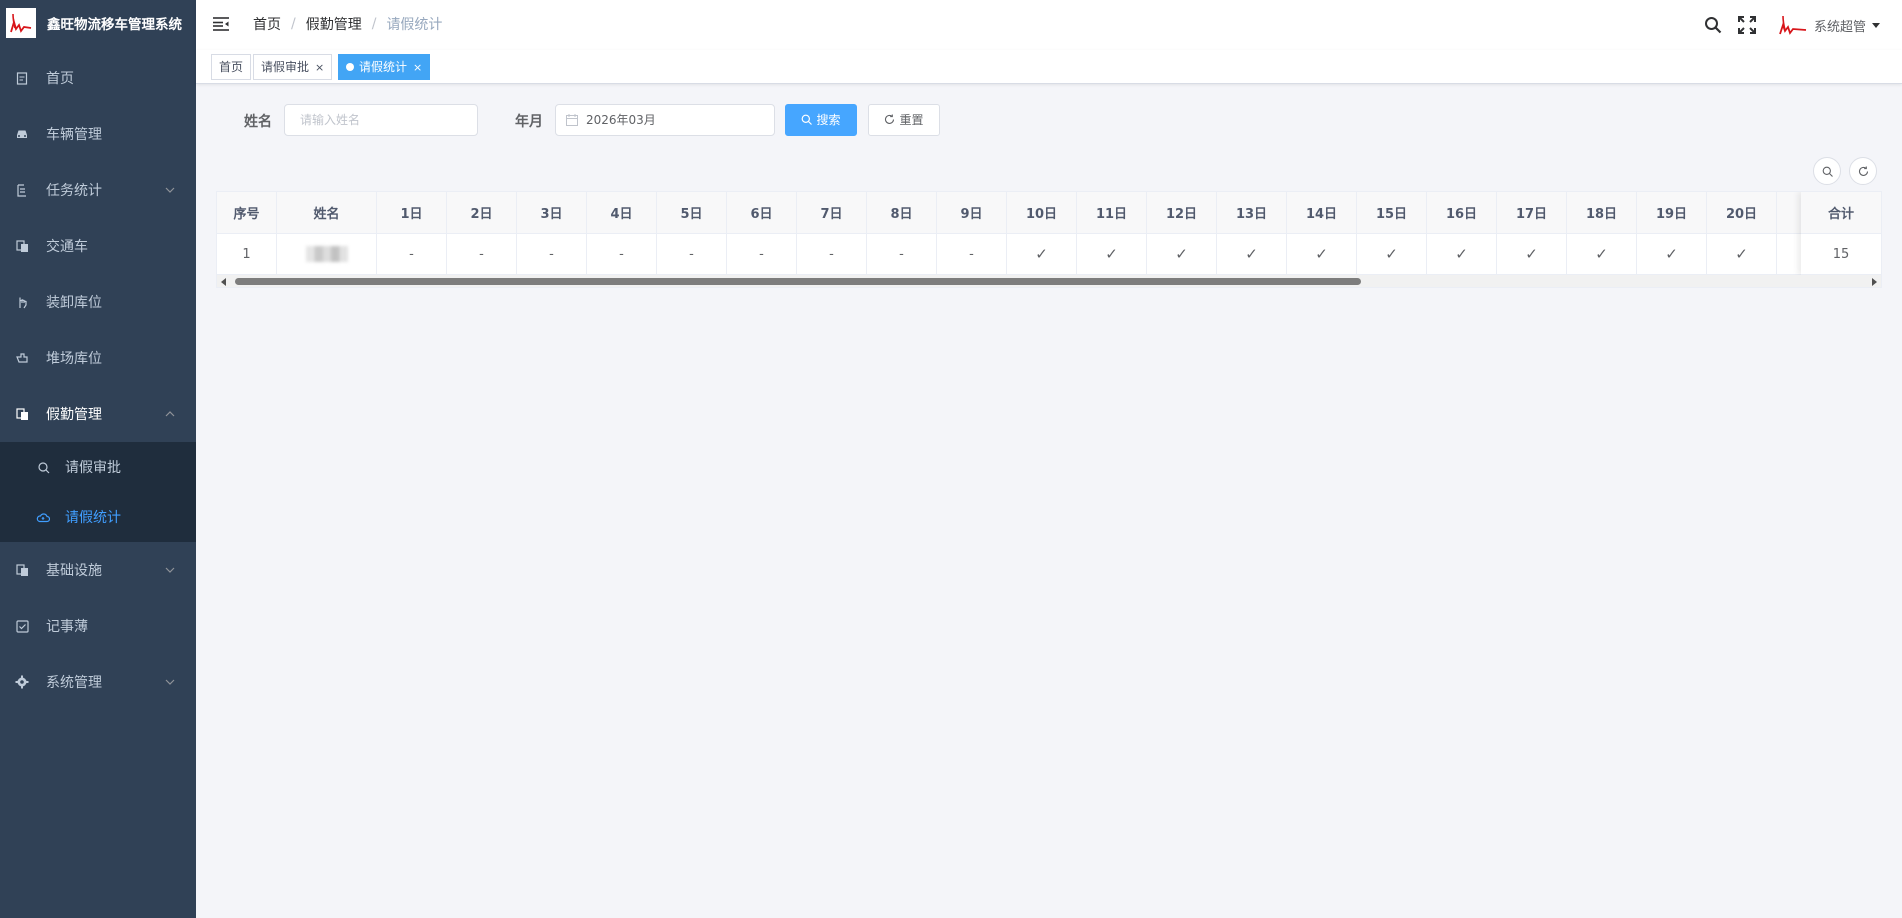 Image resolution: width=1902 pixels, height=918 pixels. I want to click on sidebar-item-shuttle: 交通车, so click(98, 246).